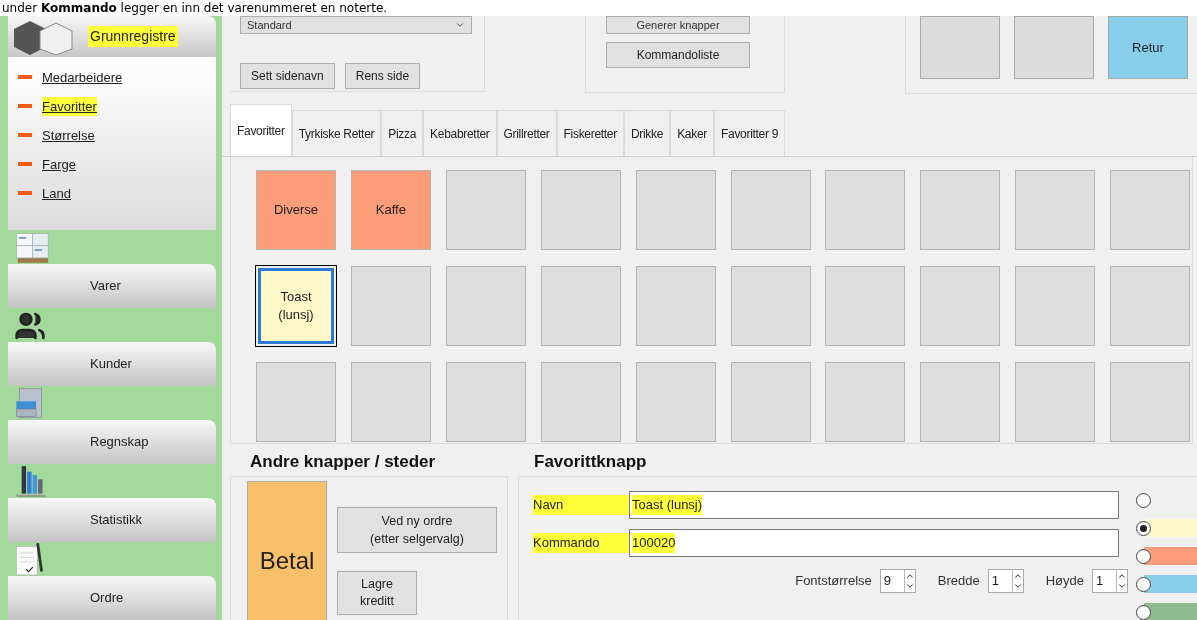  I want to click on favorite-button: Toast (lunsj), so click(296, 306).